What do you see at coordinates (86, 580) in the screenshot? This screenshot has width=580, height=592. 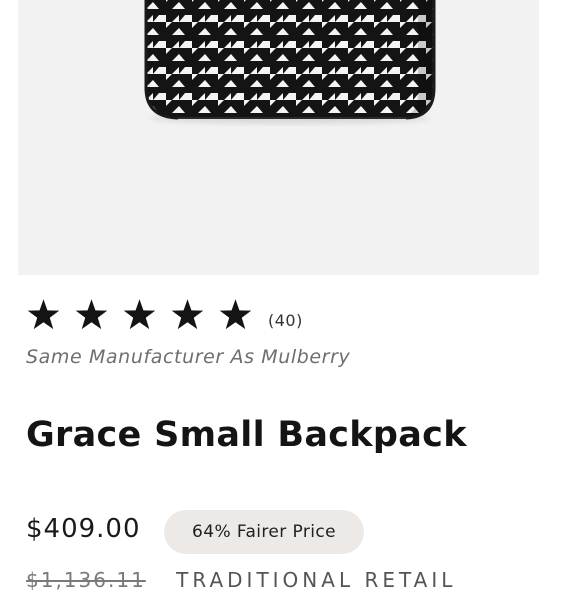 I see `retail-price: $1,136.11` at bounding box center [86, 580].